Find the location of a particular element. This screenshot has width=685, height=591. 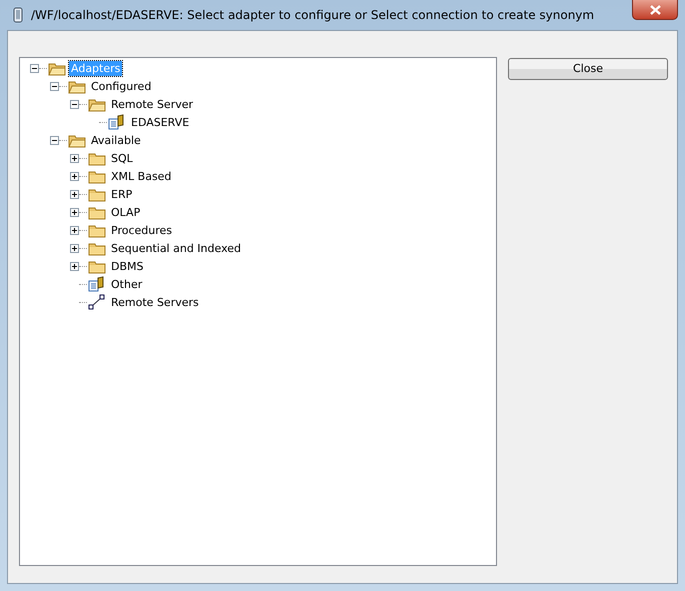

tree-item: ERP is located at coordinates (121, 194).